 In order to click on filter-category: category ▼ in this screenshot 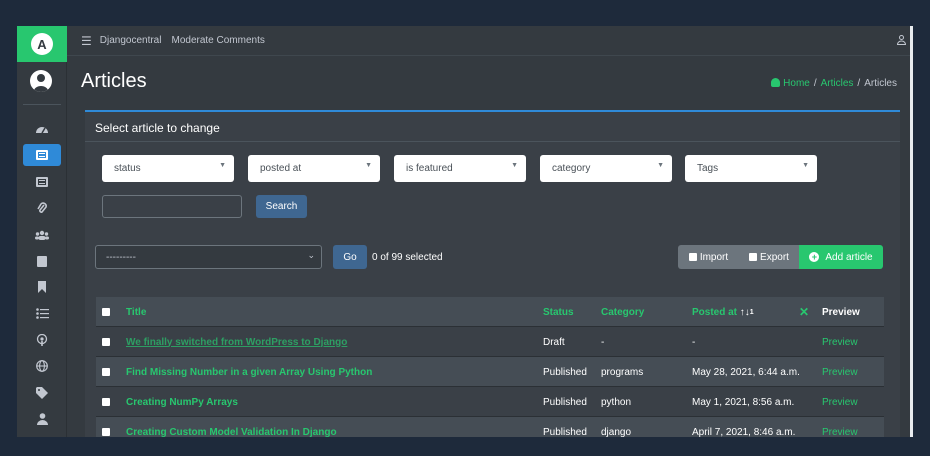, I will do `click(606, 168)`.